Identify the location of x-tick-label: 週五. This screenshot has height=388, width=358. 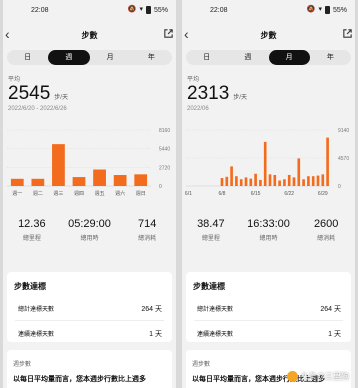
(100, 193).